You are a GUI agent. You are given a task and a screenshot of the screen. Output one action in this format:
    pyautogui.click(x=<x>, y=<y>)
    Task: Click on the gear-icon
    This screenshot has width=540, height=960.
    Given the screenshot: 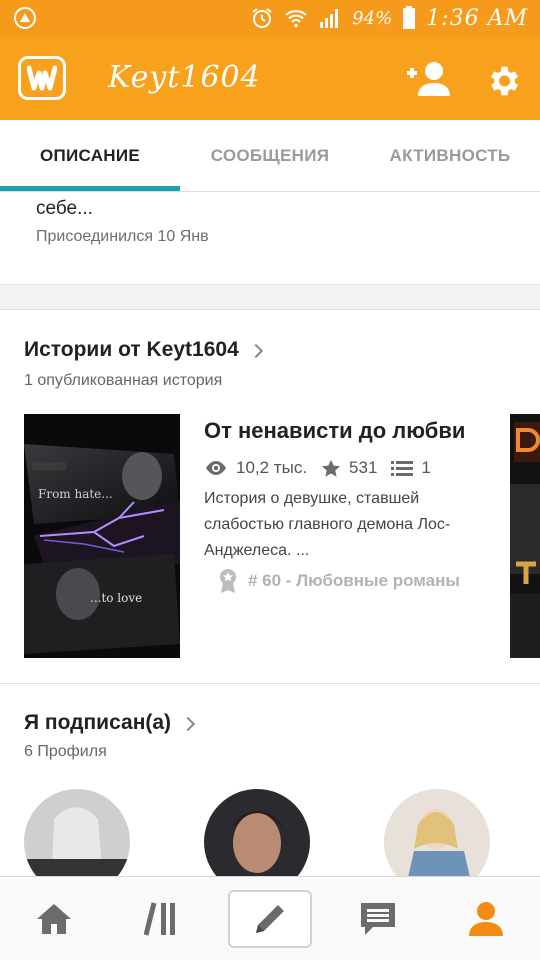 What is the action you would take?
    pyautogui.click(x=503, y=81)
    